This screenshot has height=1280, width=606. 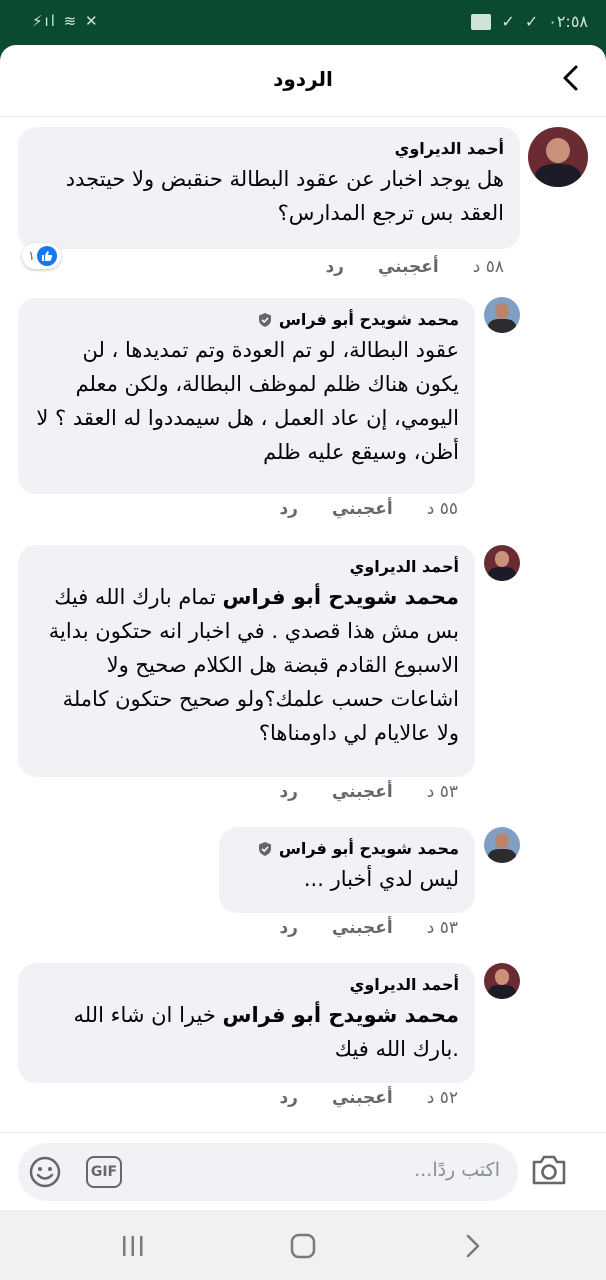 I want to click on reaction-count: ١, so click(x=31, y=256).